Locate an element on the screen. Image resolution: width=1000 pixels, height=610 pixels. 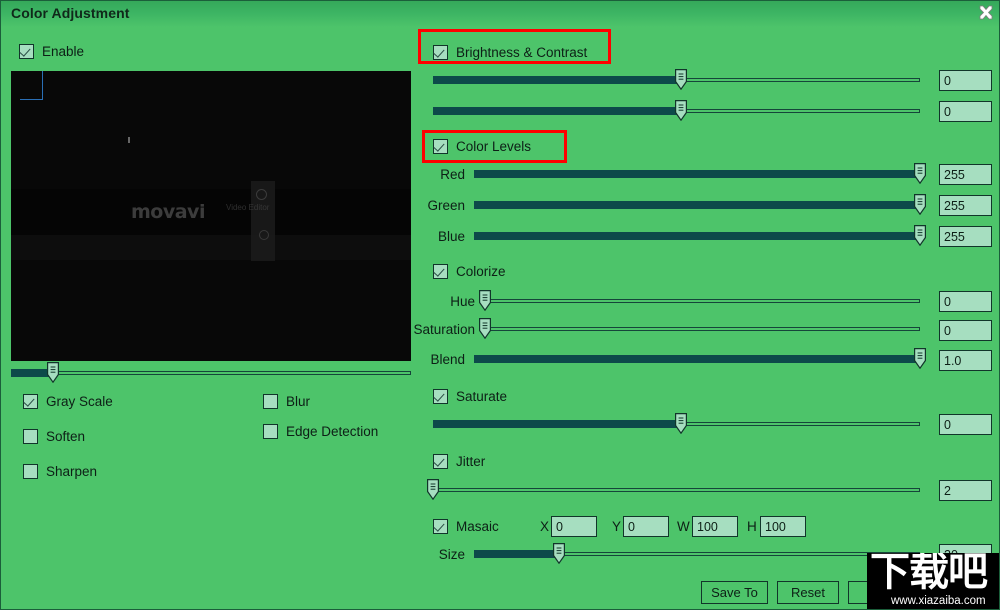
preview-selection-corner is located at coordinates (31, 85).